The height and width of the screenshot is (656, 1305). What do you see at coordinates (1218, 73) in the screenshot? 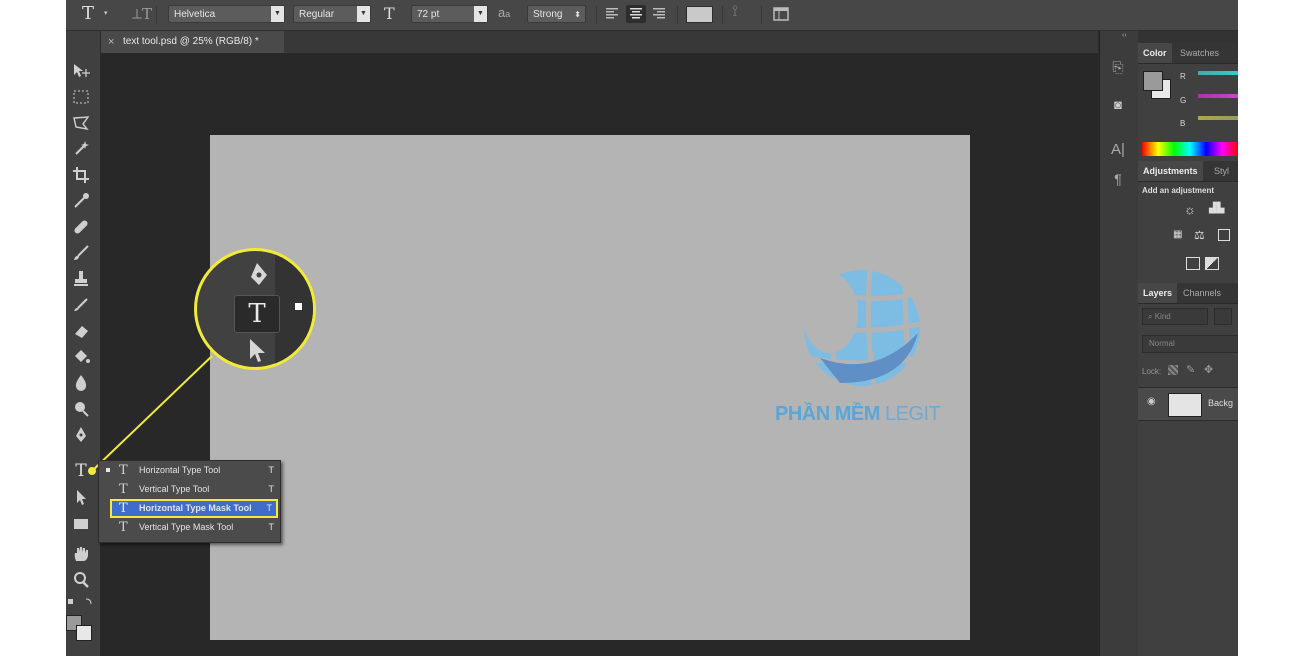
I see `red-slider` at bounding box center [1218, 73].